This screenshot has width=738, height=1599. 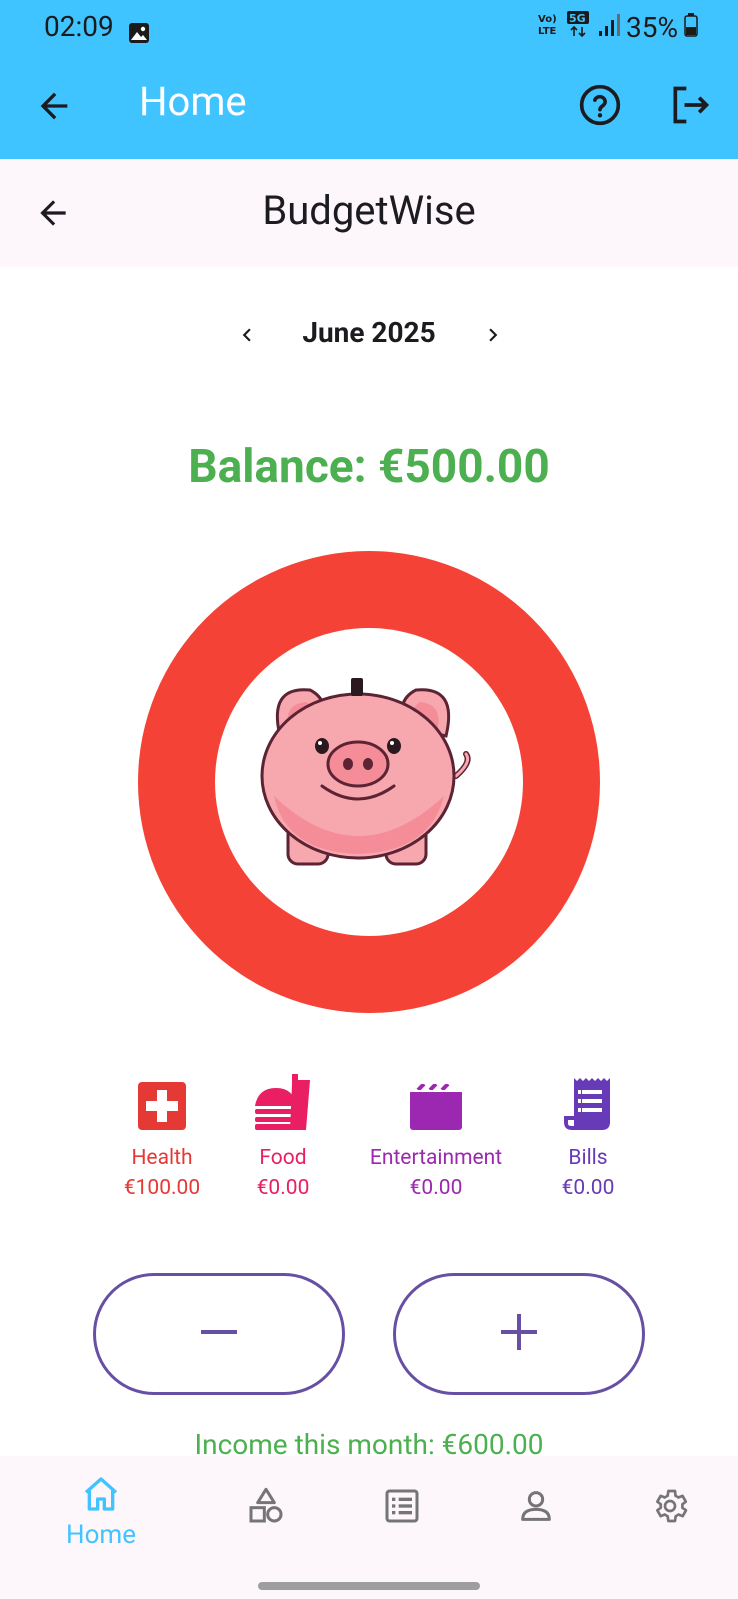 What do you see at coordinates (101, 1497) in the screenshot?
I see `home-icon` at bounding box center [101, 1497].